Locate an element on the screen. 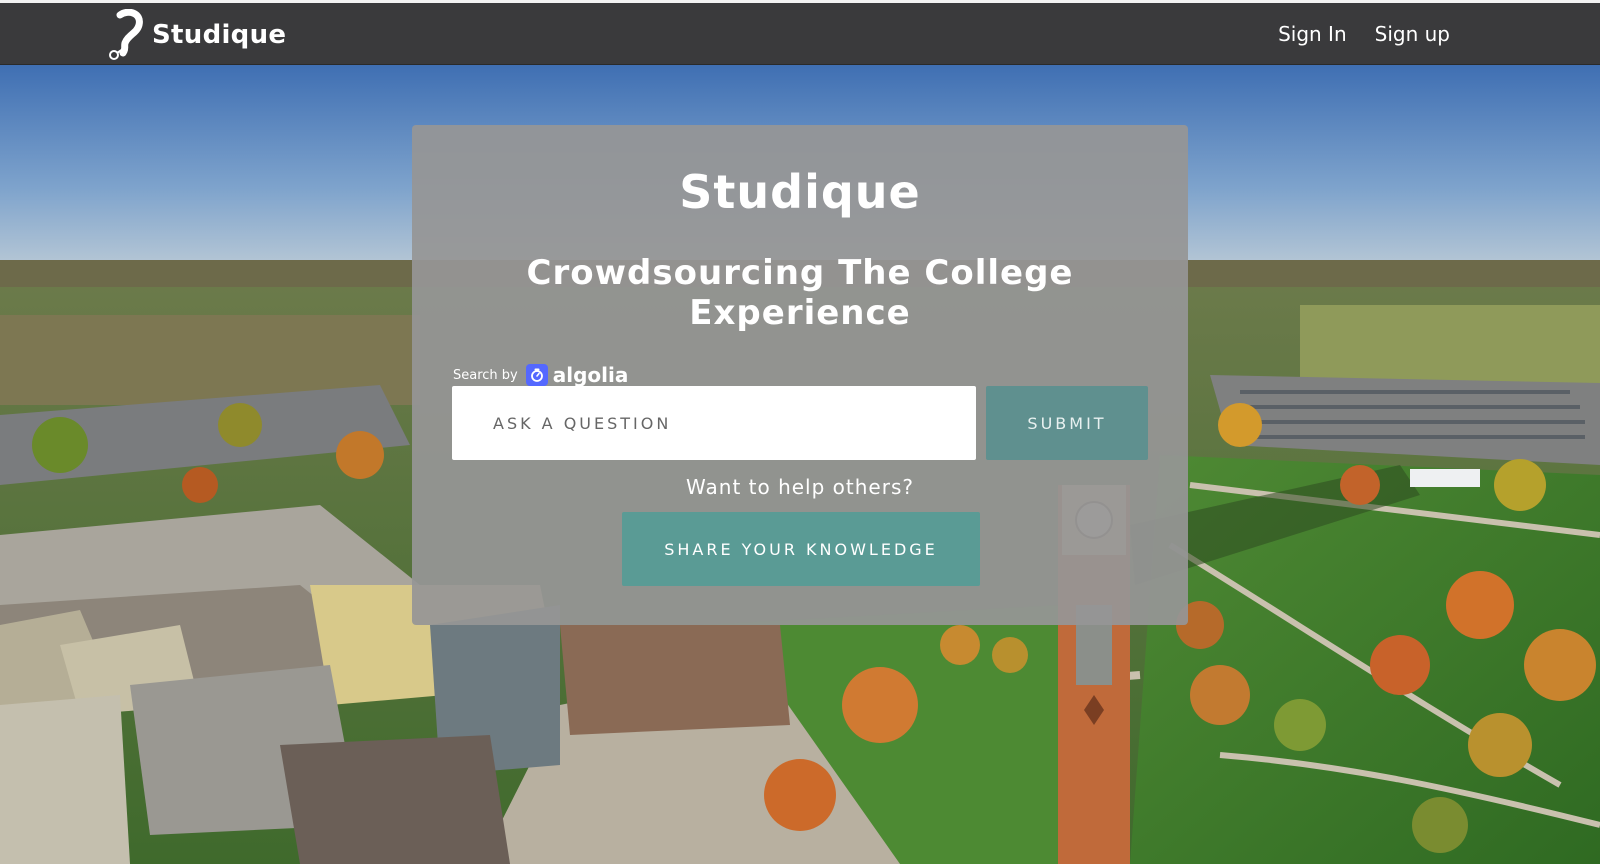 The image size is (1600, 864). algolia-logo-icon is located at coordinates (536, 375).